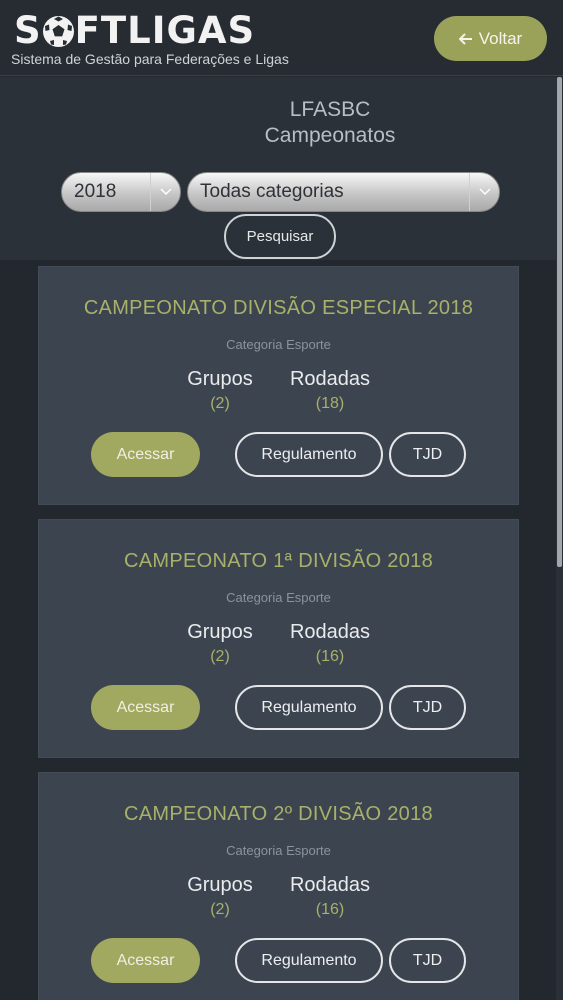  Describe the element at coordinates (278, 561) in the screenshot. I see `championship-title: CAMPEONATO 1ª DIVISÃO 2018` at that location.